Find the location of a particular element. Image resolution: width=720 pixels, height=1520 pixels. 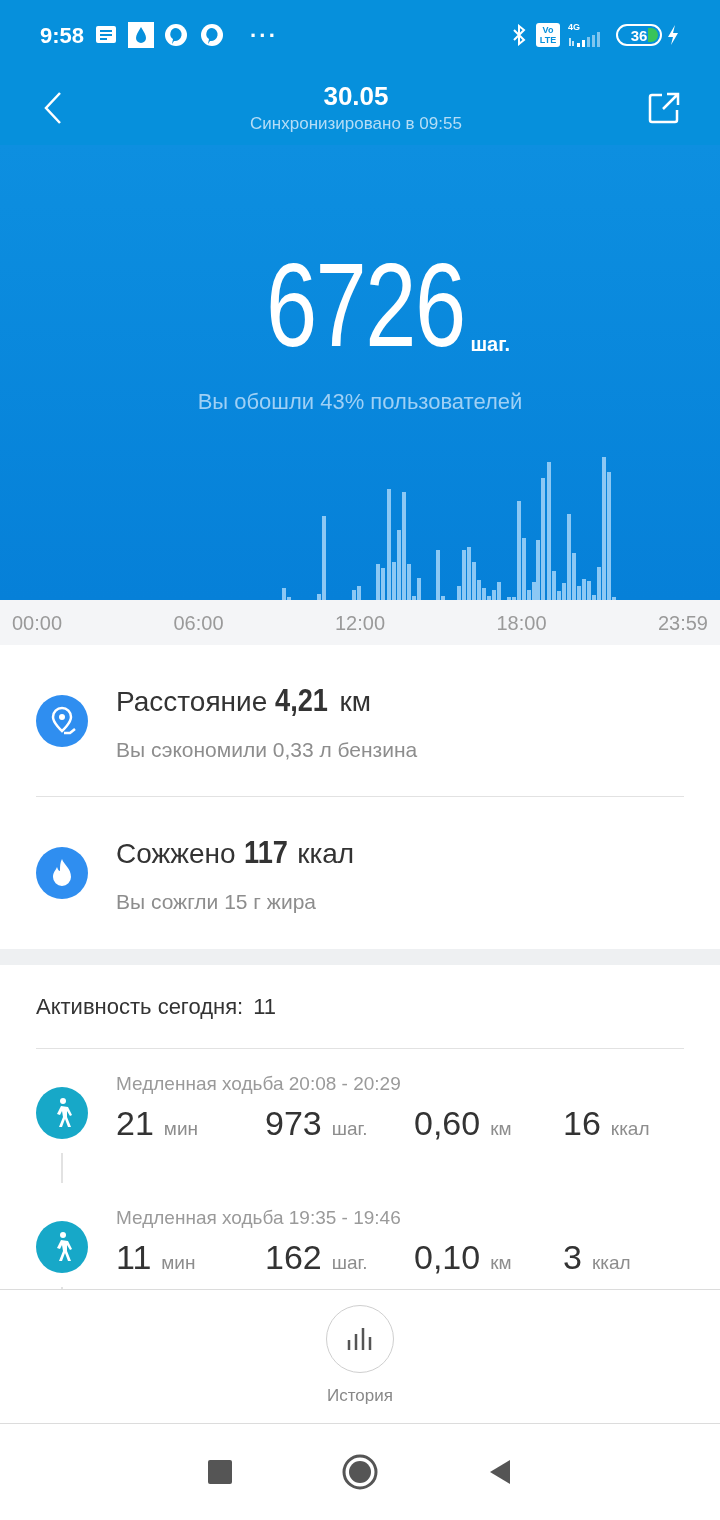

status-time: 9:58 is located at coordinates (62, 35).